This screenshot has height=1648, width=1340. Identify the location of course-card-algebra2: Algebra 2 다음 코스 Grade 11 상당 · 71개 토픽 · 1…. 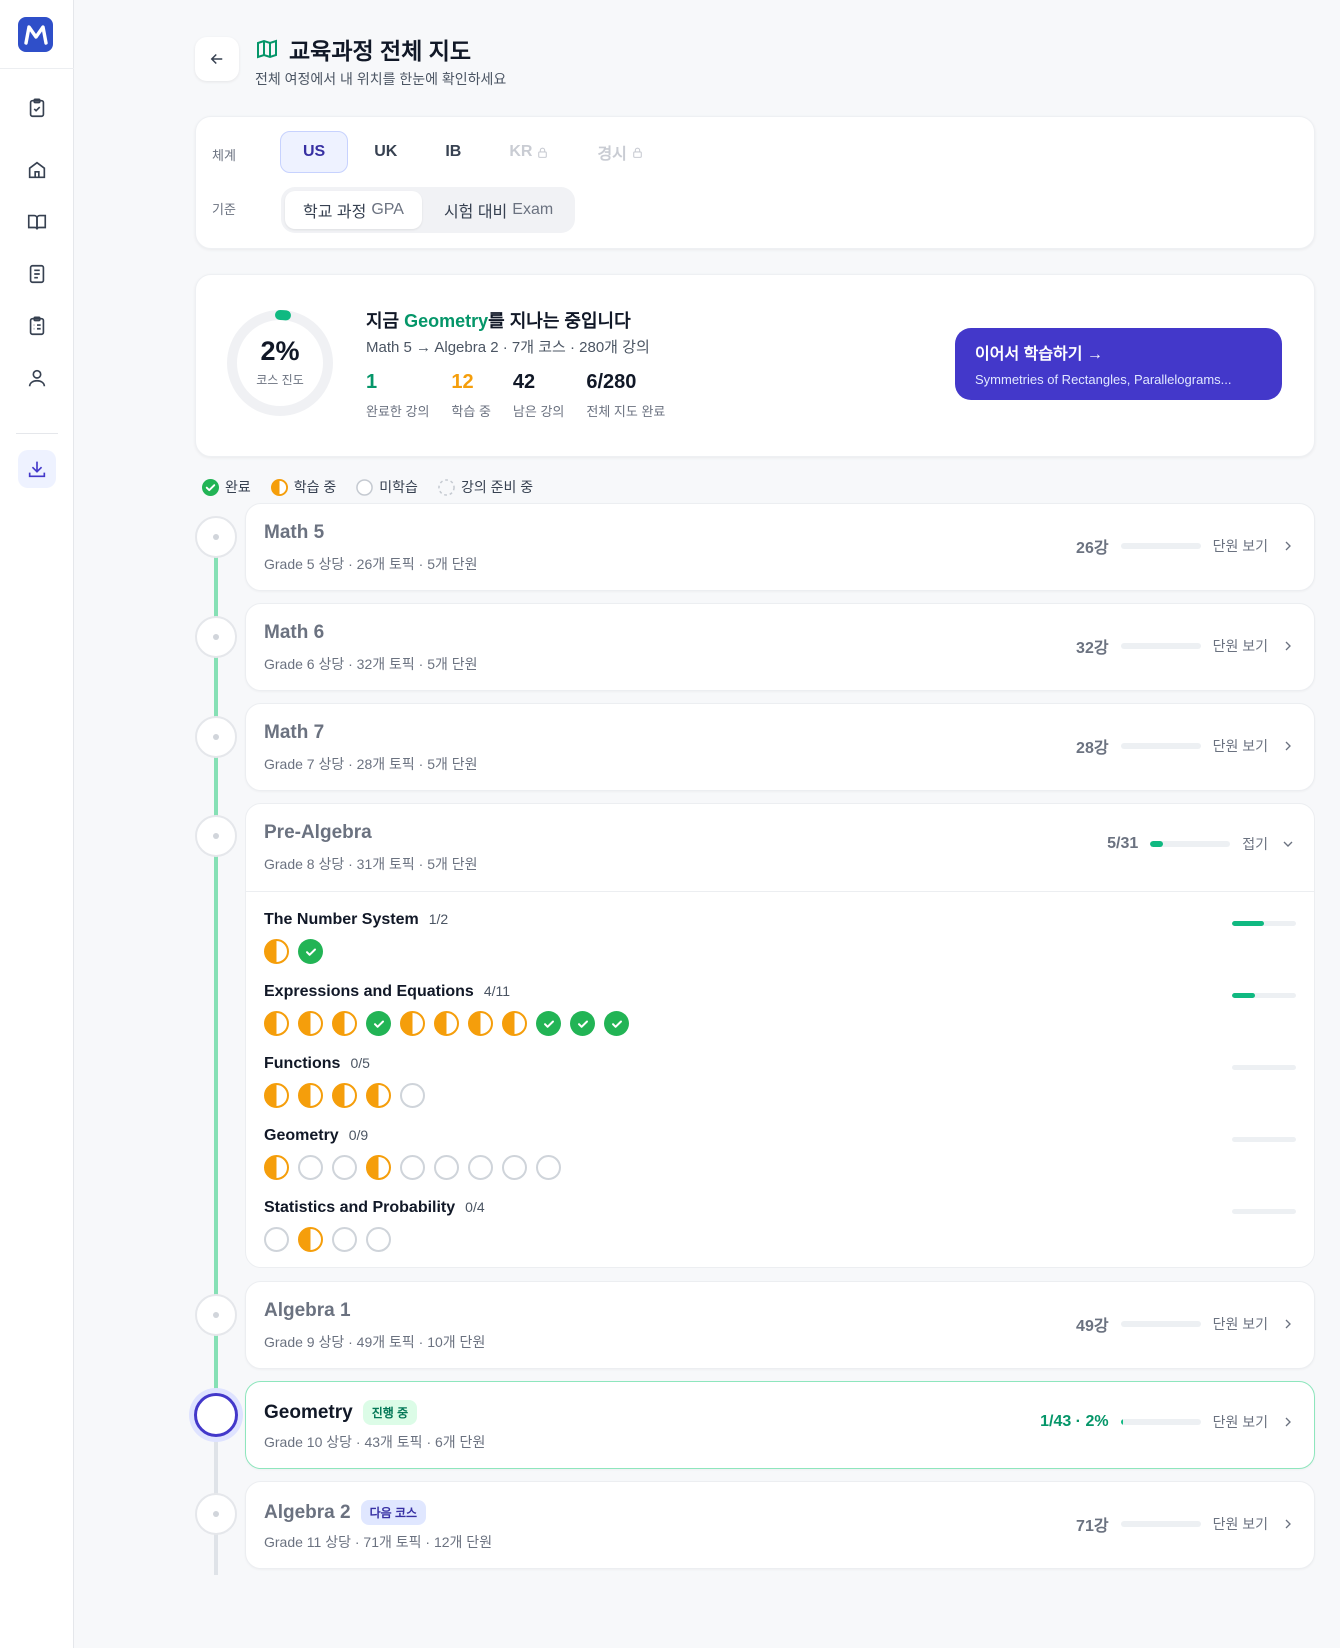
(780, 1525).